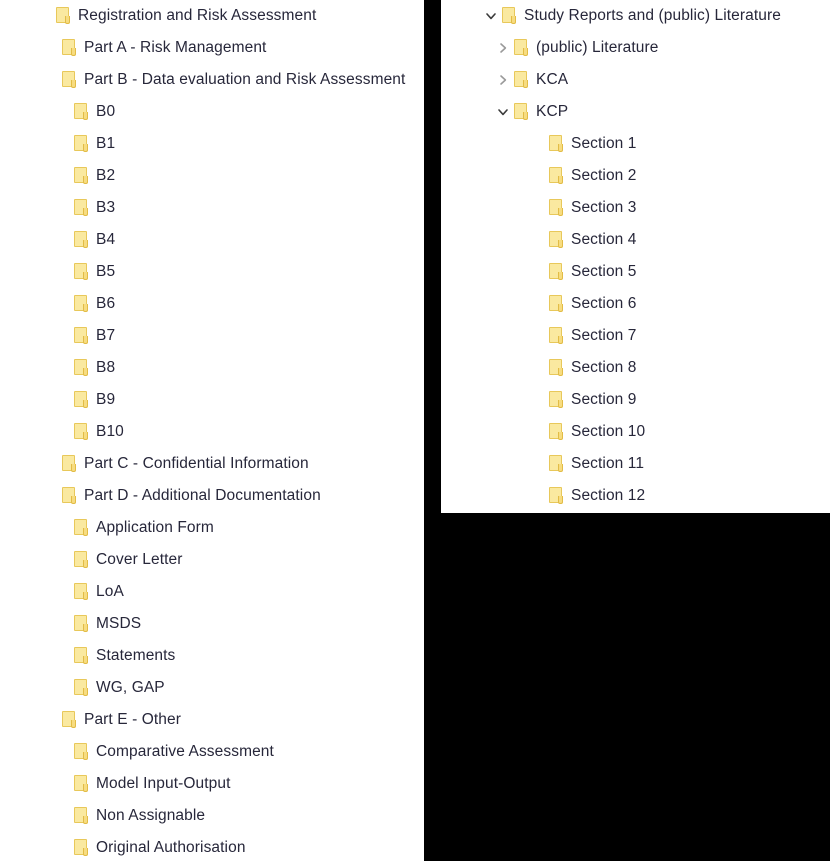 This screenshot has height=861, width=830. Describe the element at coordinates (212, 112) in the screenshot. I see `tree-item: B0` at that location.